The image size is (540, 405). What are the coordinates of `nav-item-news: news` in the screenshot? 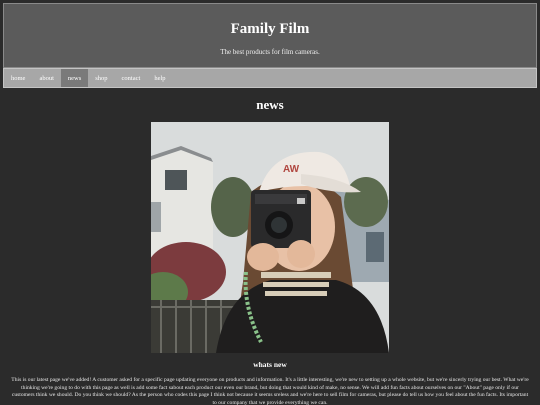 It's located at (74, 78).